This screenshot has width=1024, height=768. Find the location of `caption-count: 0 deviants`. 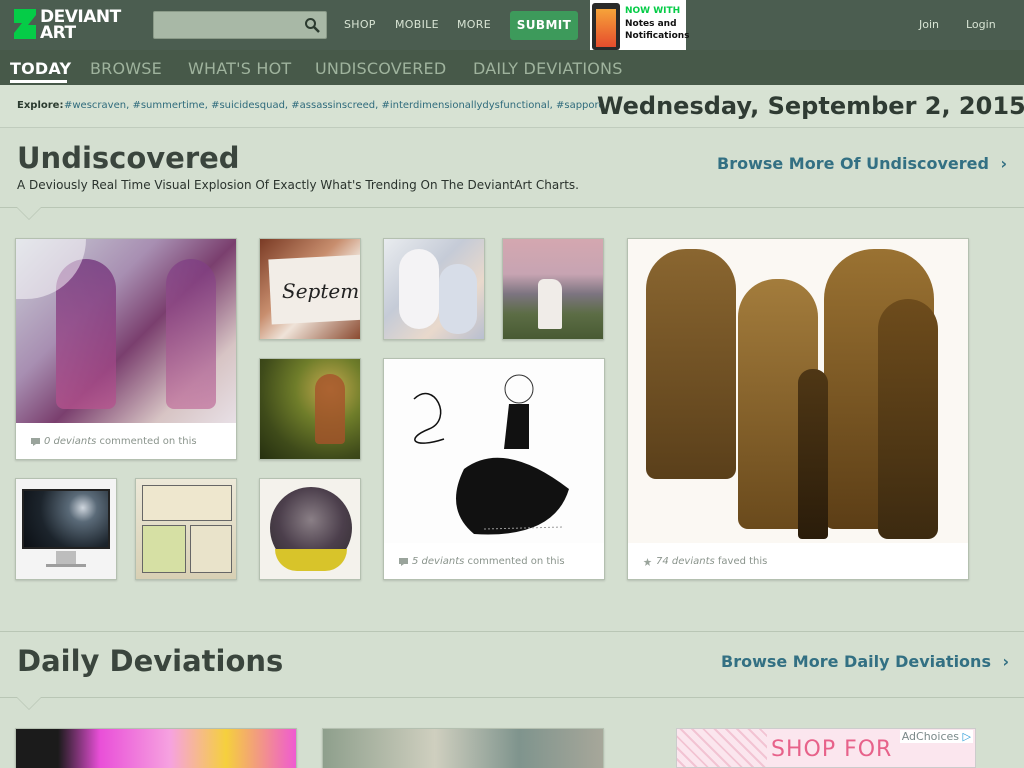

caption-count: 0 deviants is located at coordinates (70, 441).